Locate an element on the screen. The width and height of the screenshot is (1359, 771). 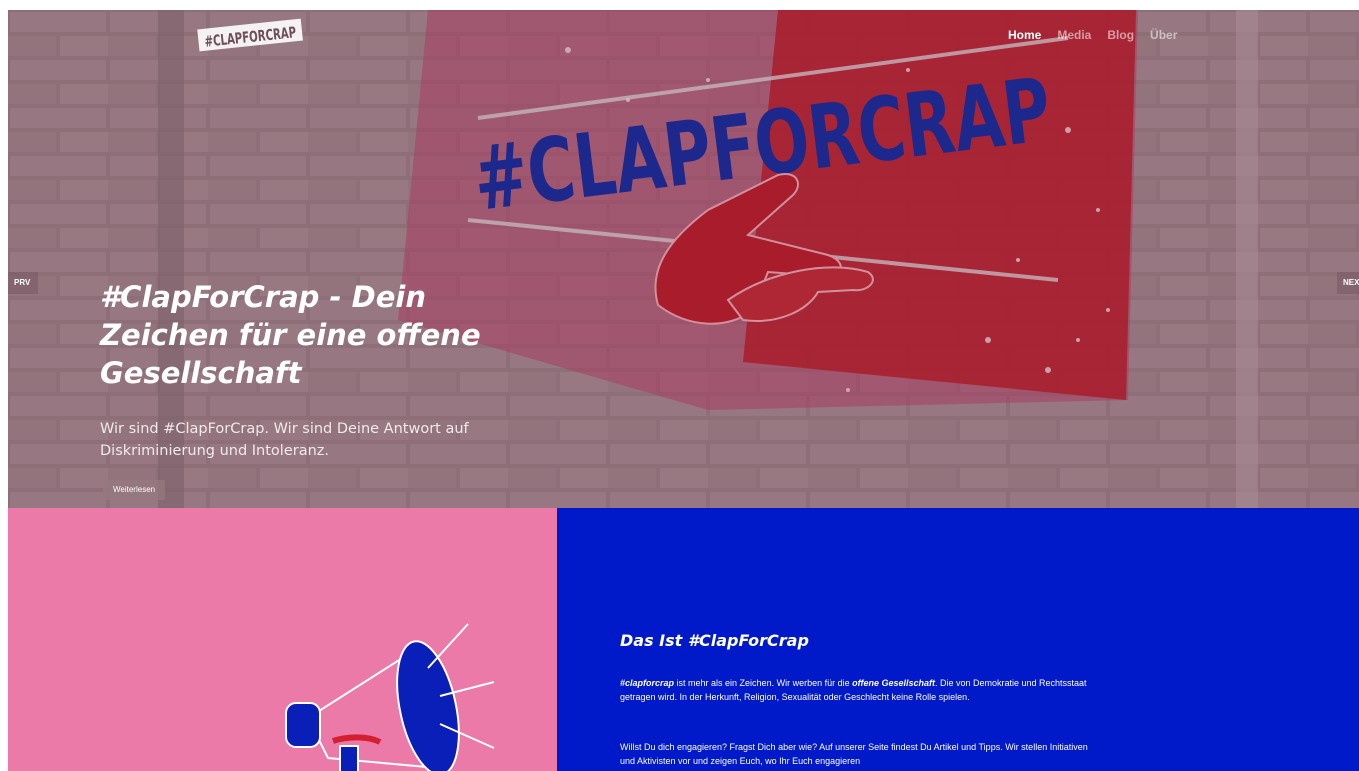
about-open-society-emphasis: offene Gesellschaft is located at coordinates (893, 683).